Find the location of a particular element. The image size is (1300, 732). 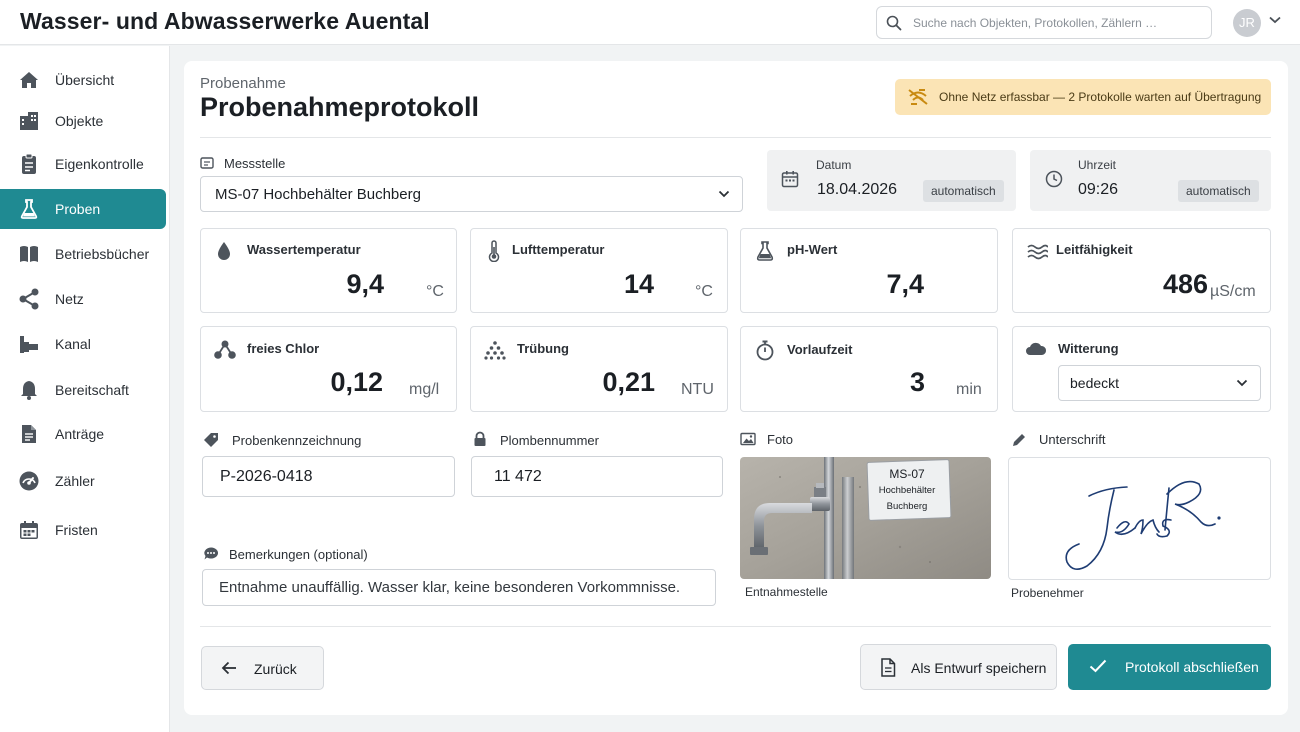

sidebar-item-antraege: Anträge is located at coordinates (83, 434).